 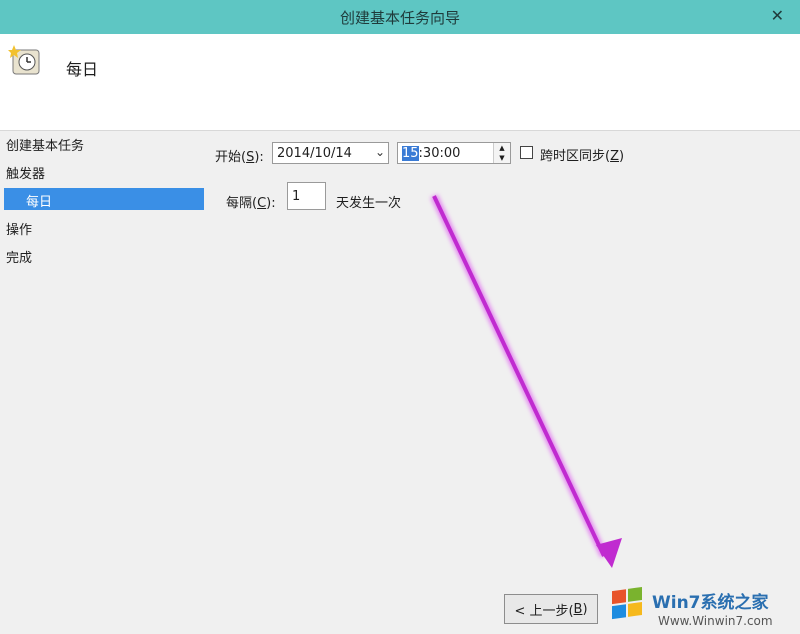 I want to click on watermark: Win7系统之家 Www.Winwin7.com, so click(x=703, y=604).